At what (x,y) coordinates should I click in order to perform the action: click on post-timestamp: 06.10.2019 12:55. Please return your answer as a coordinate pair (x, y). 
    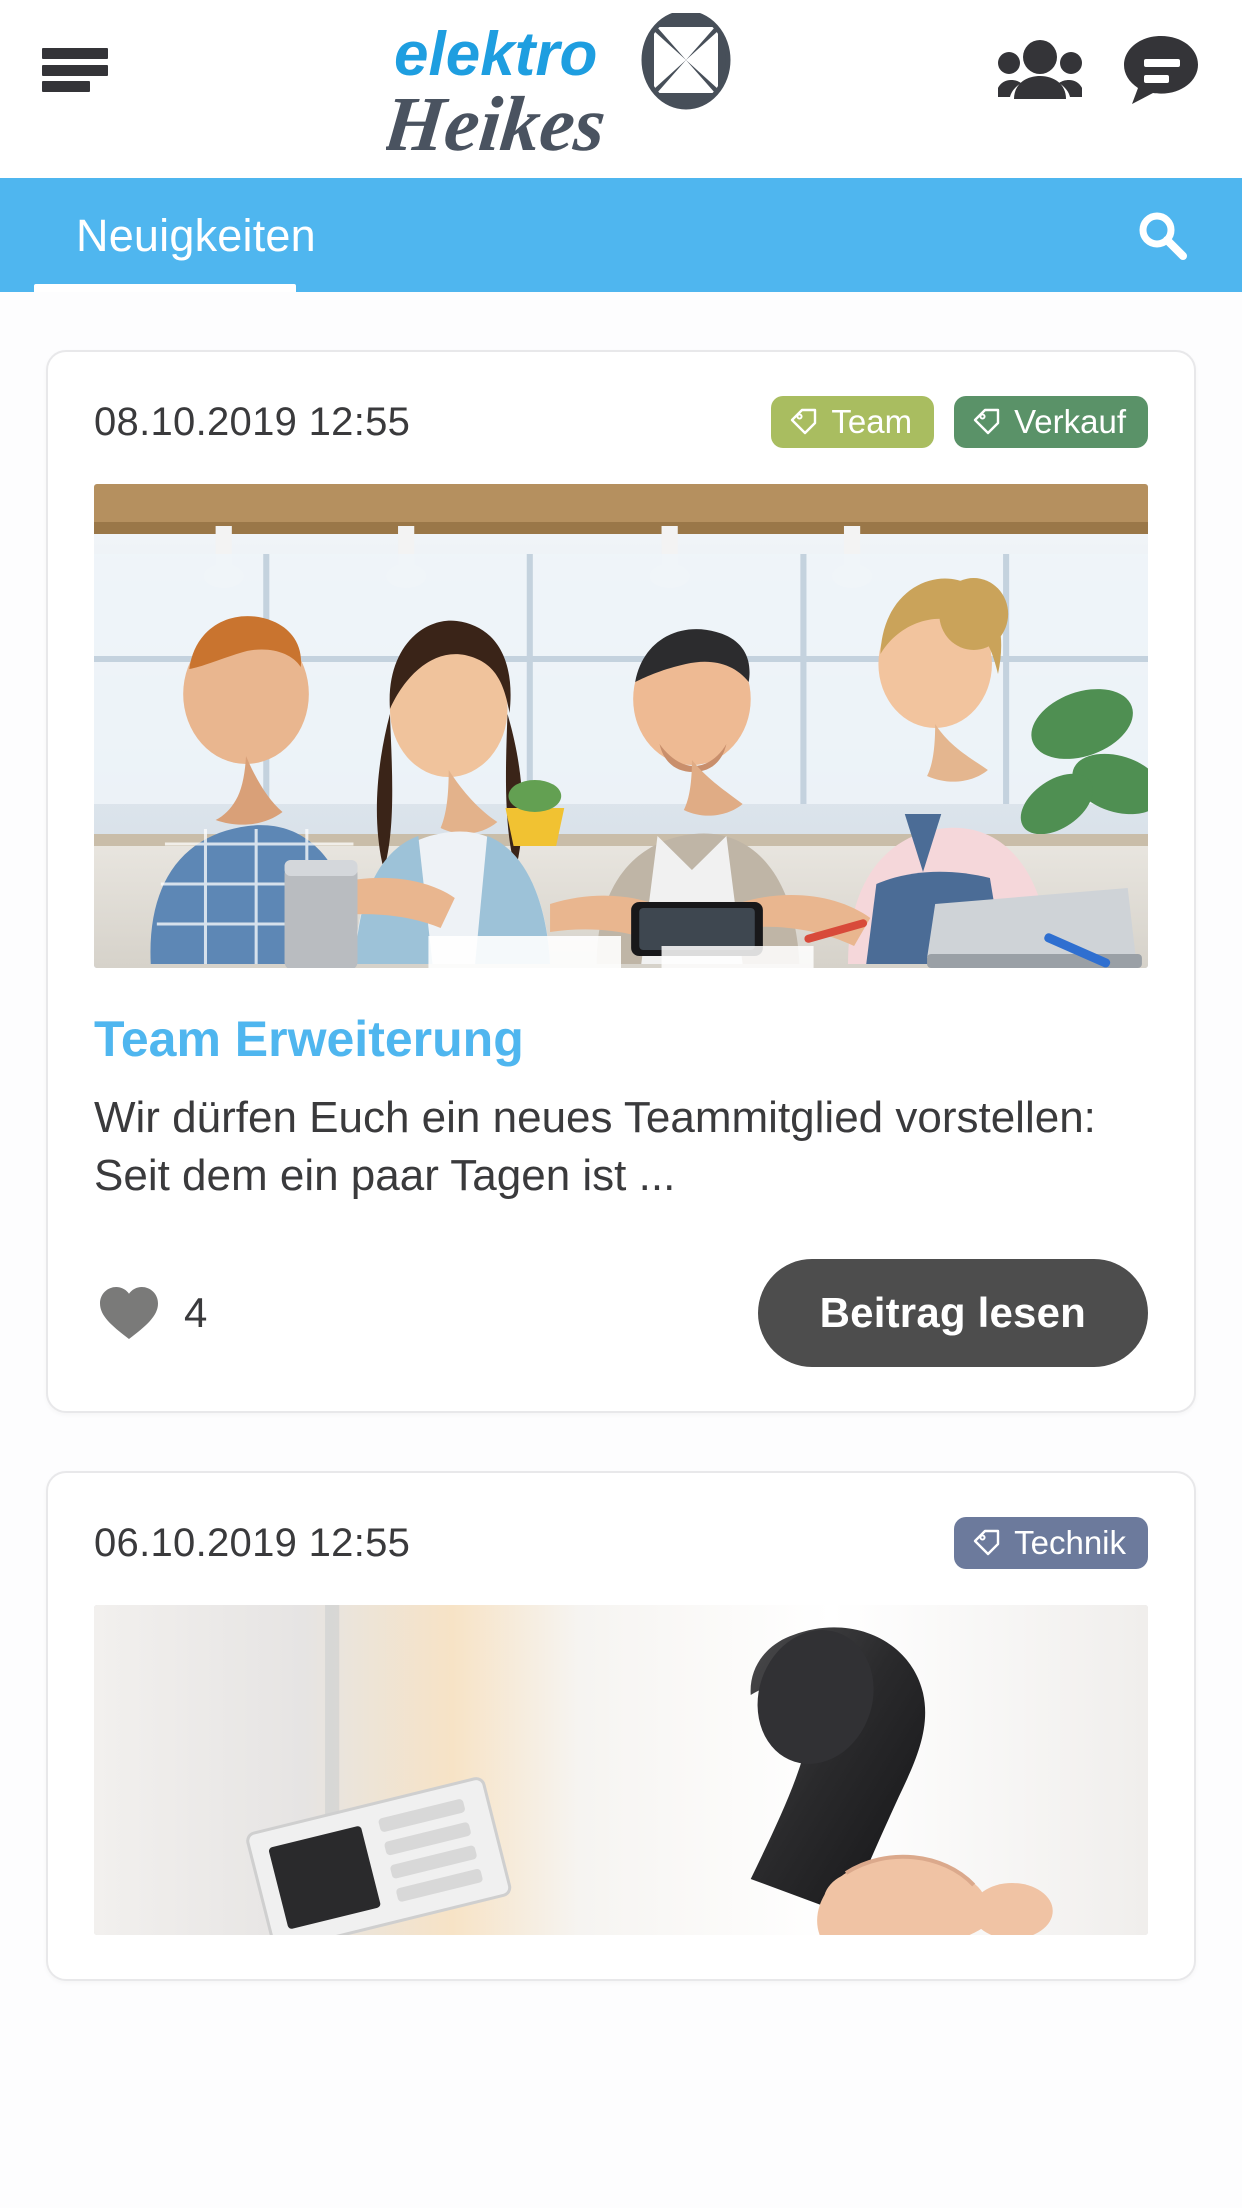
    Looking at the image, I should click on (252, 1542).